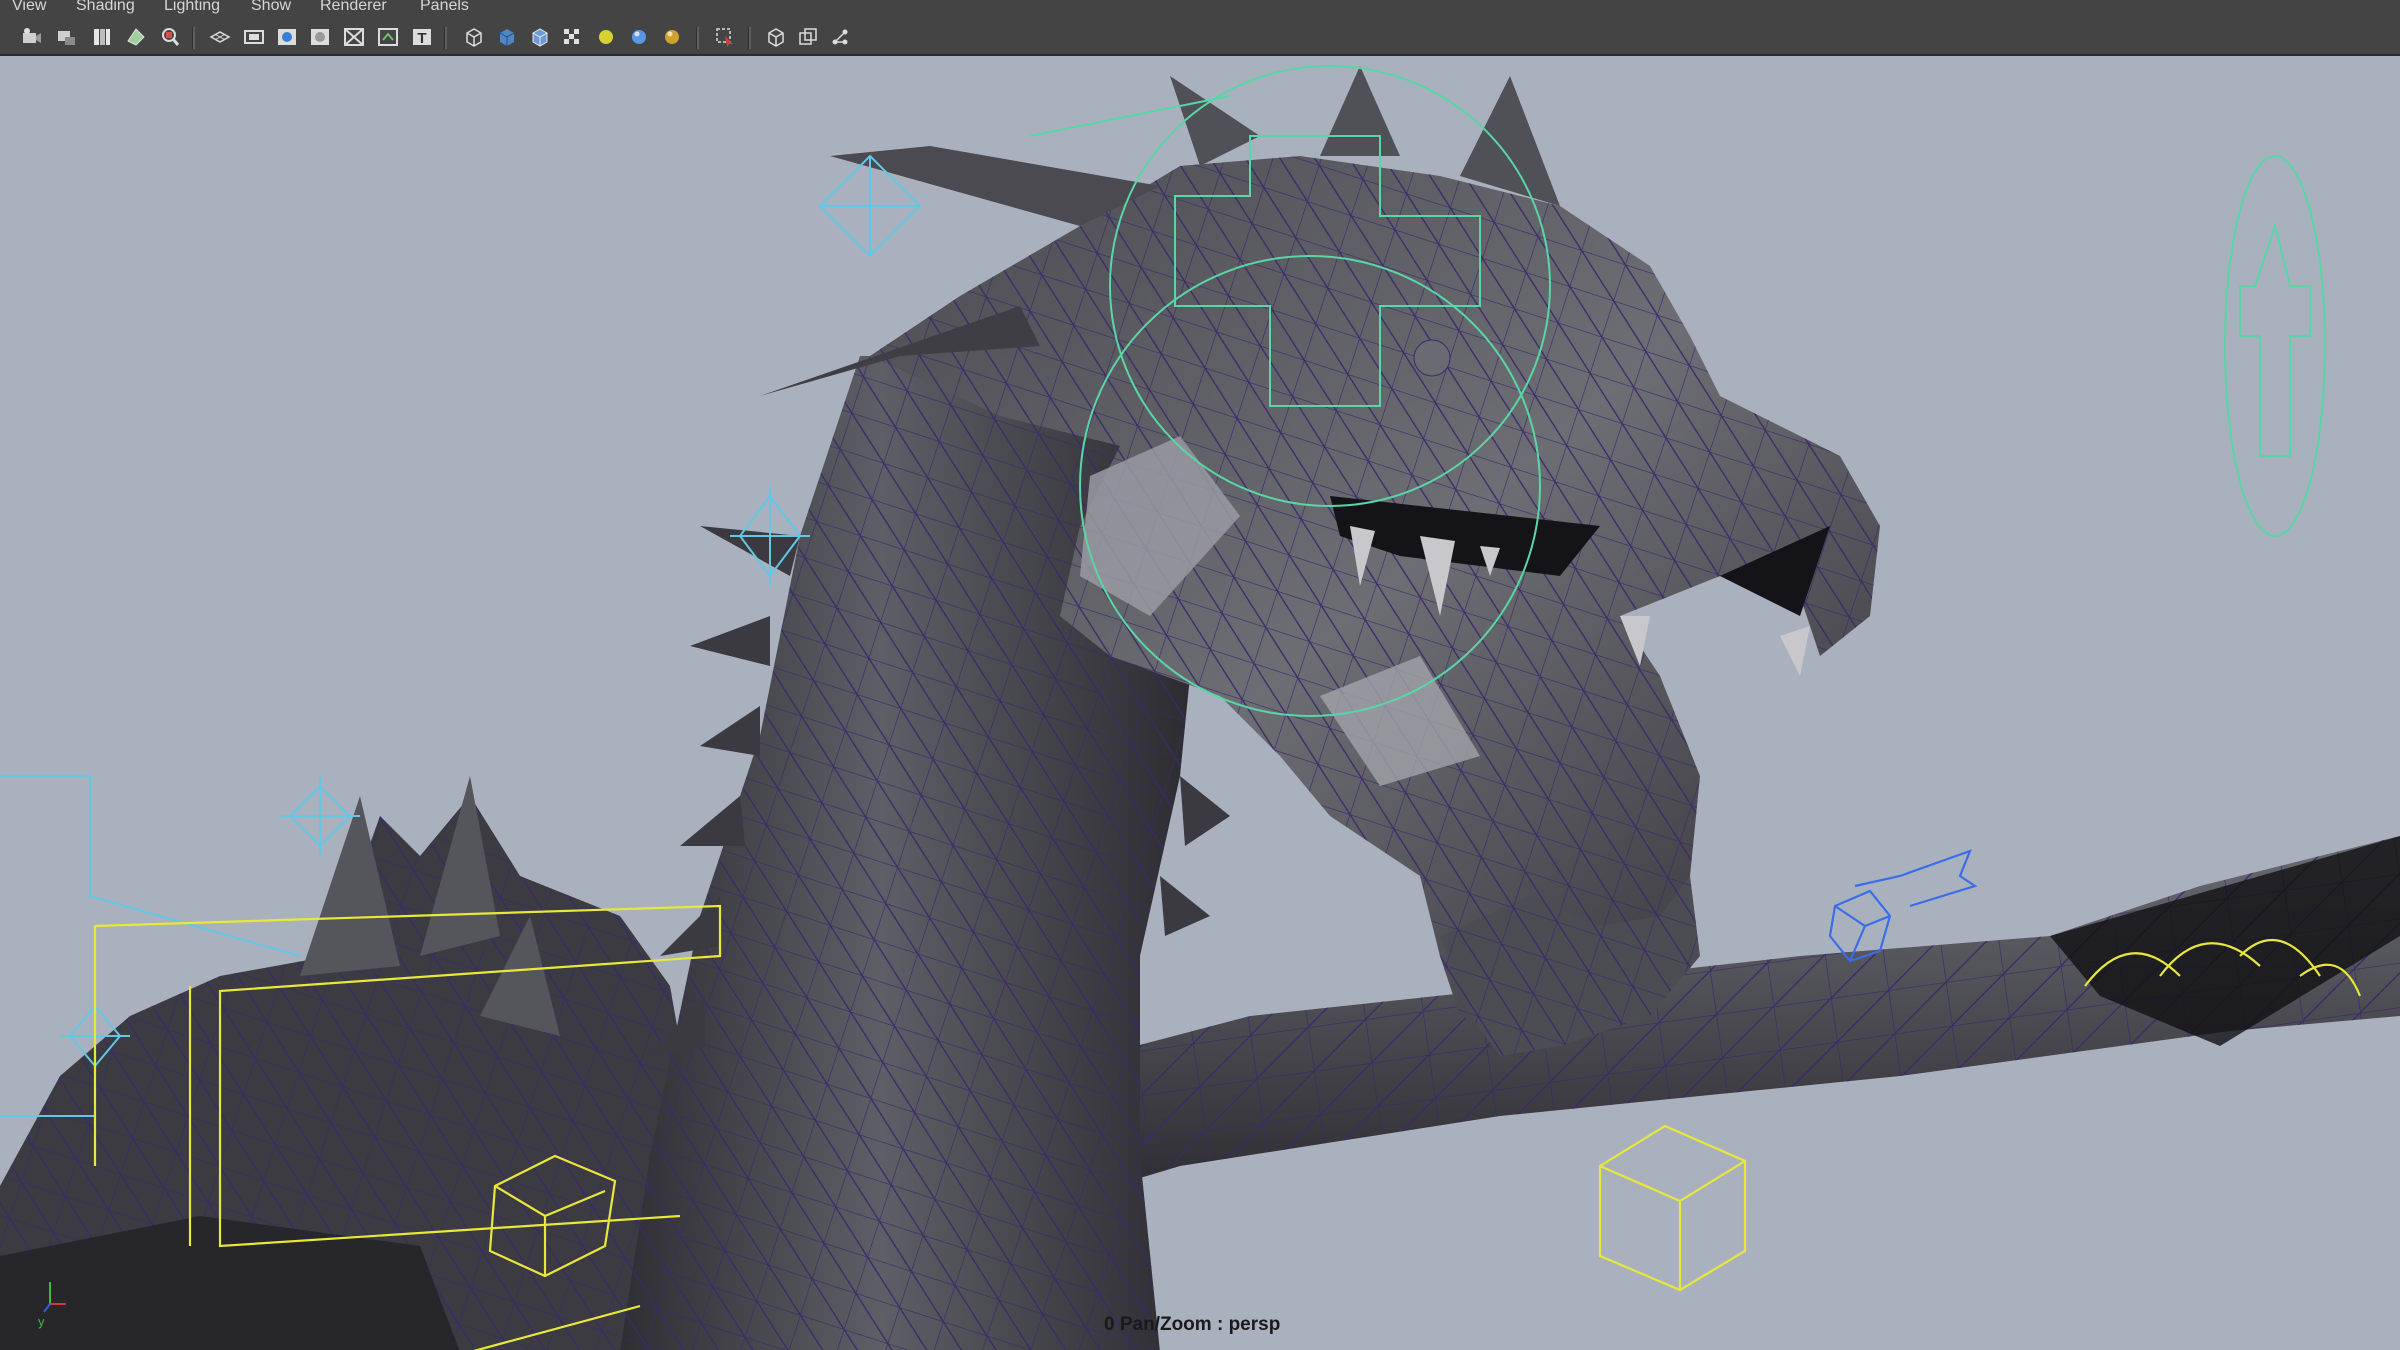 This screenshot has height=1350, width=2400. I want to click on use-default-light-icon, so click(606, 37).